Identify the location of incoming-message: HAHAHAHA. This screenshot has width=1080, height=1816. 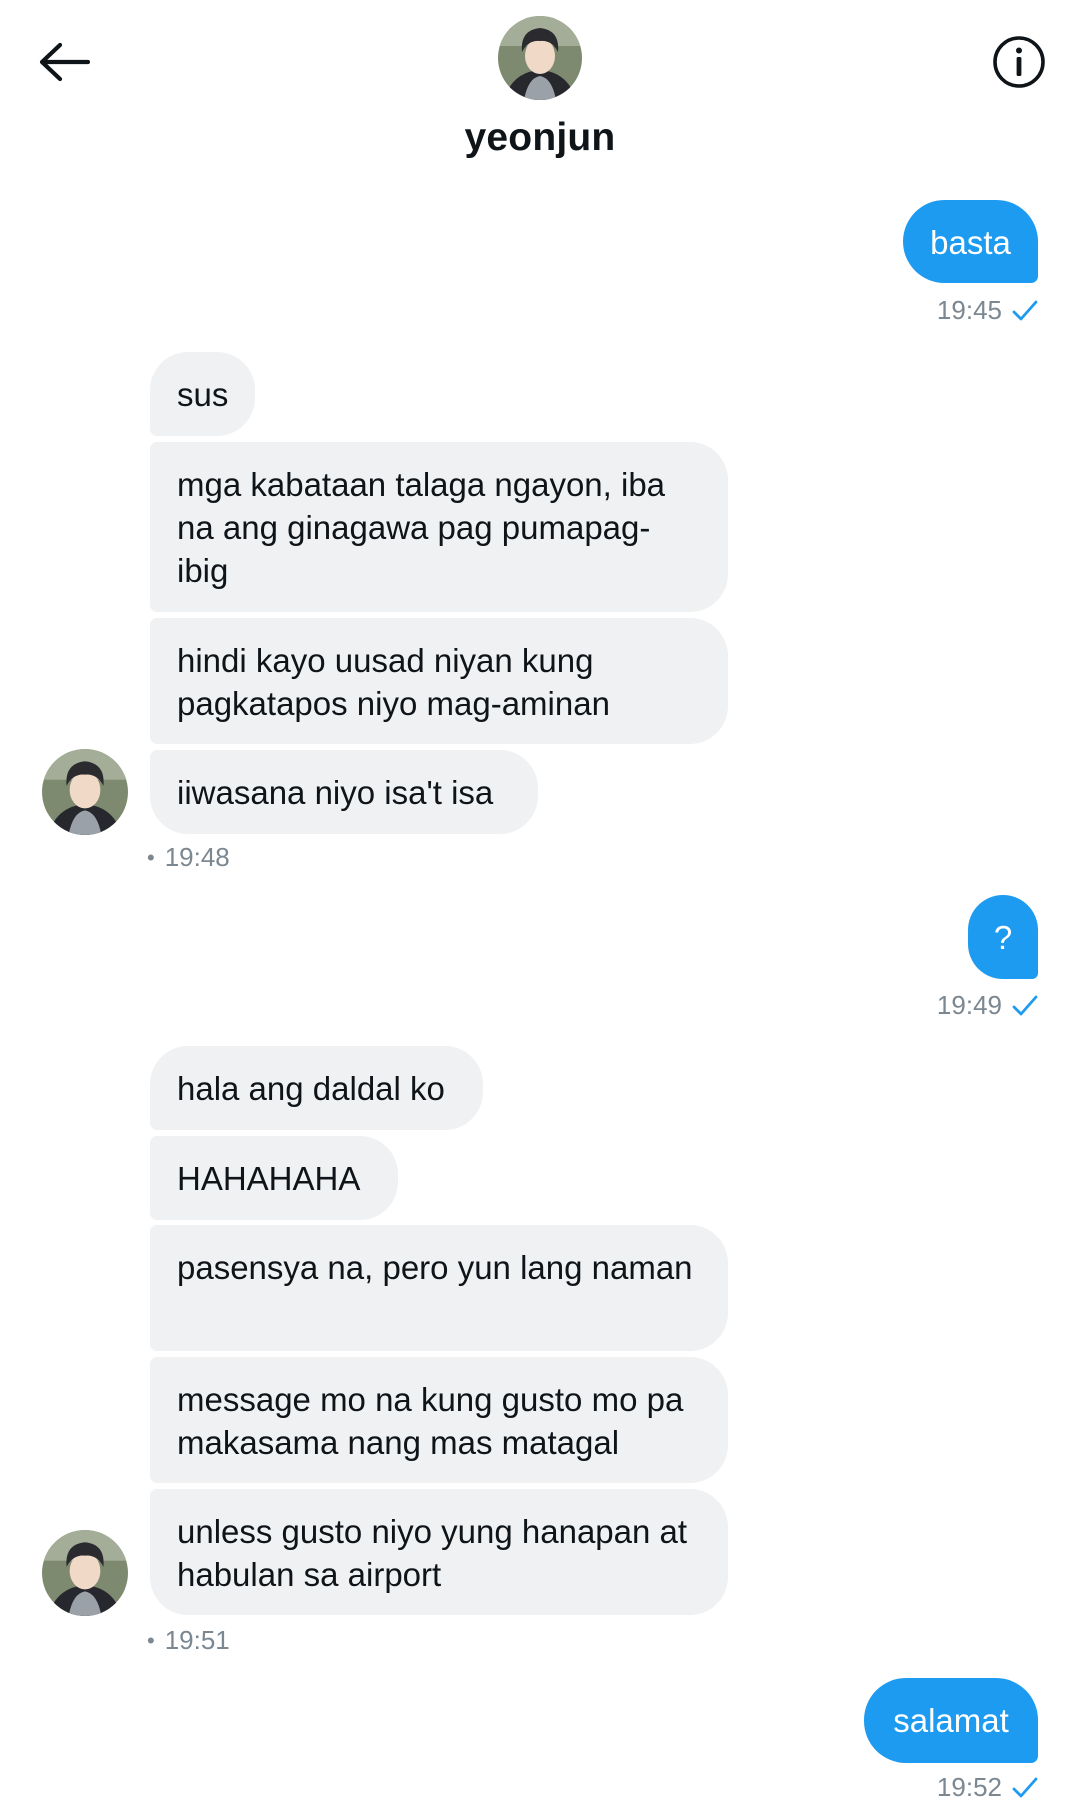
(274, 1178).